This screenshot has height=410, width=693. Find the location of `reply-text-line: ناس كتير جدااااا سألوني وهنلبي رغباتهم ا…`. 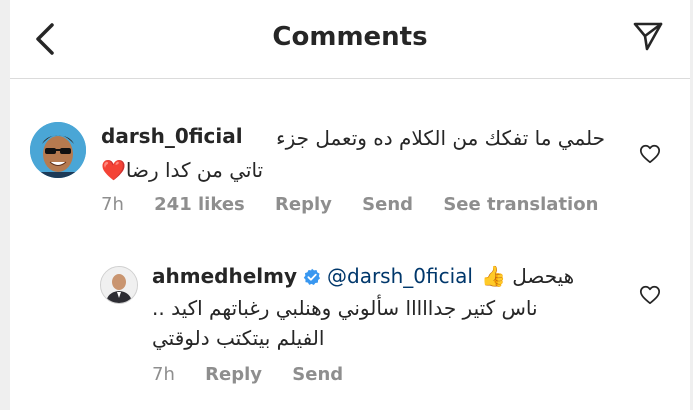

reply-text-line: ناس كتير جدااااا سألوني وهنلبي رغباتهم ا… is located at coordinates (345, 308).